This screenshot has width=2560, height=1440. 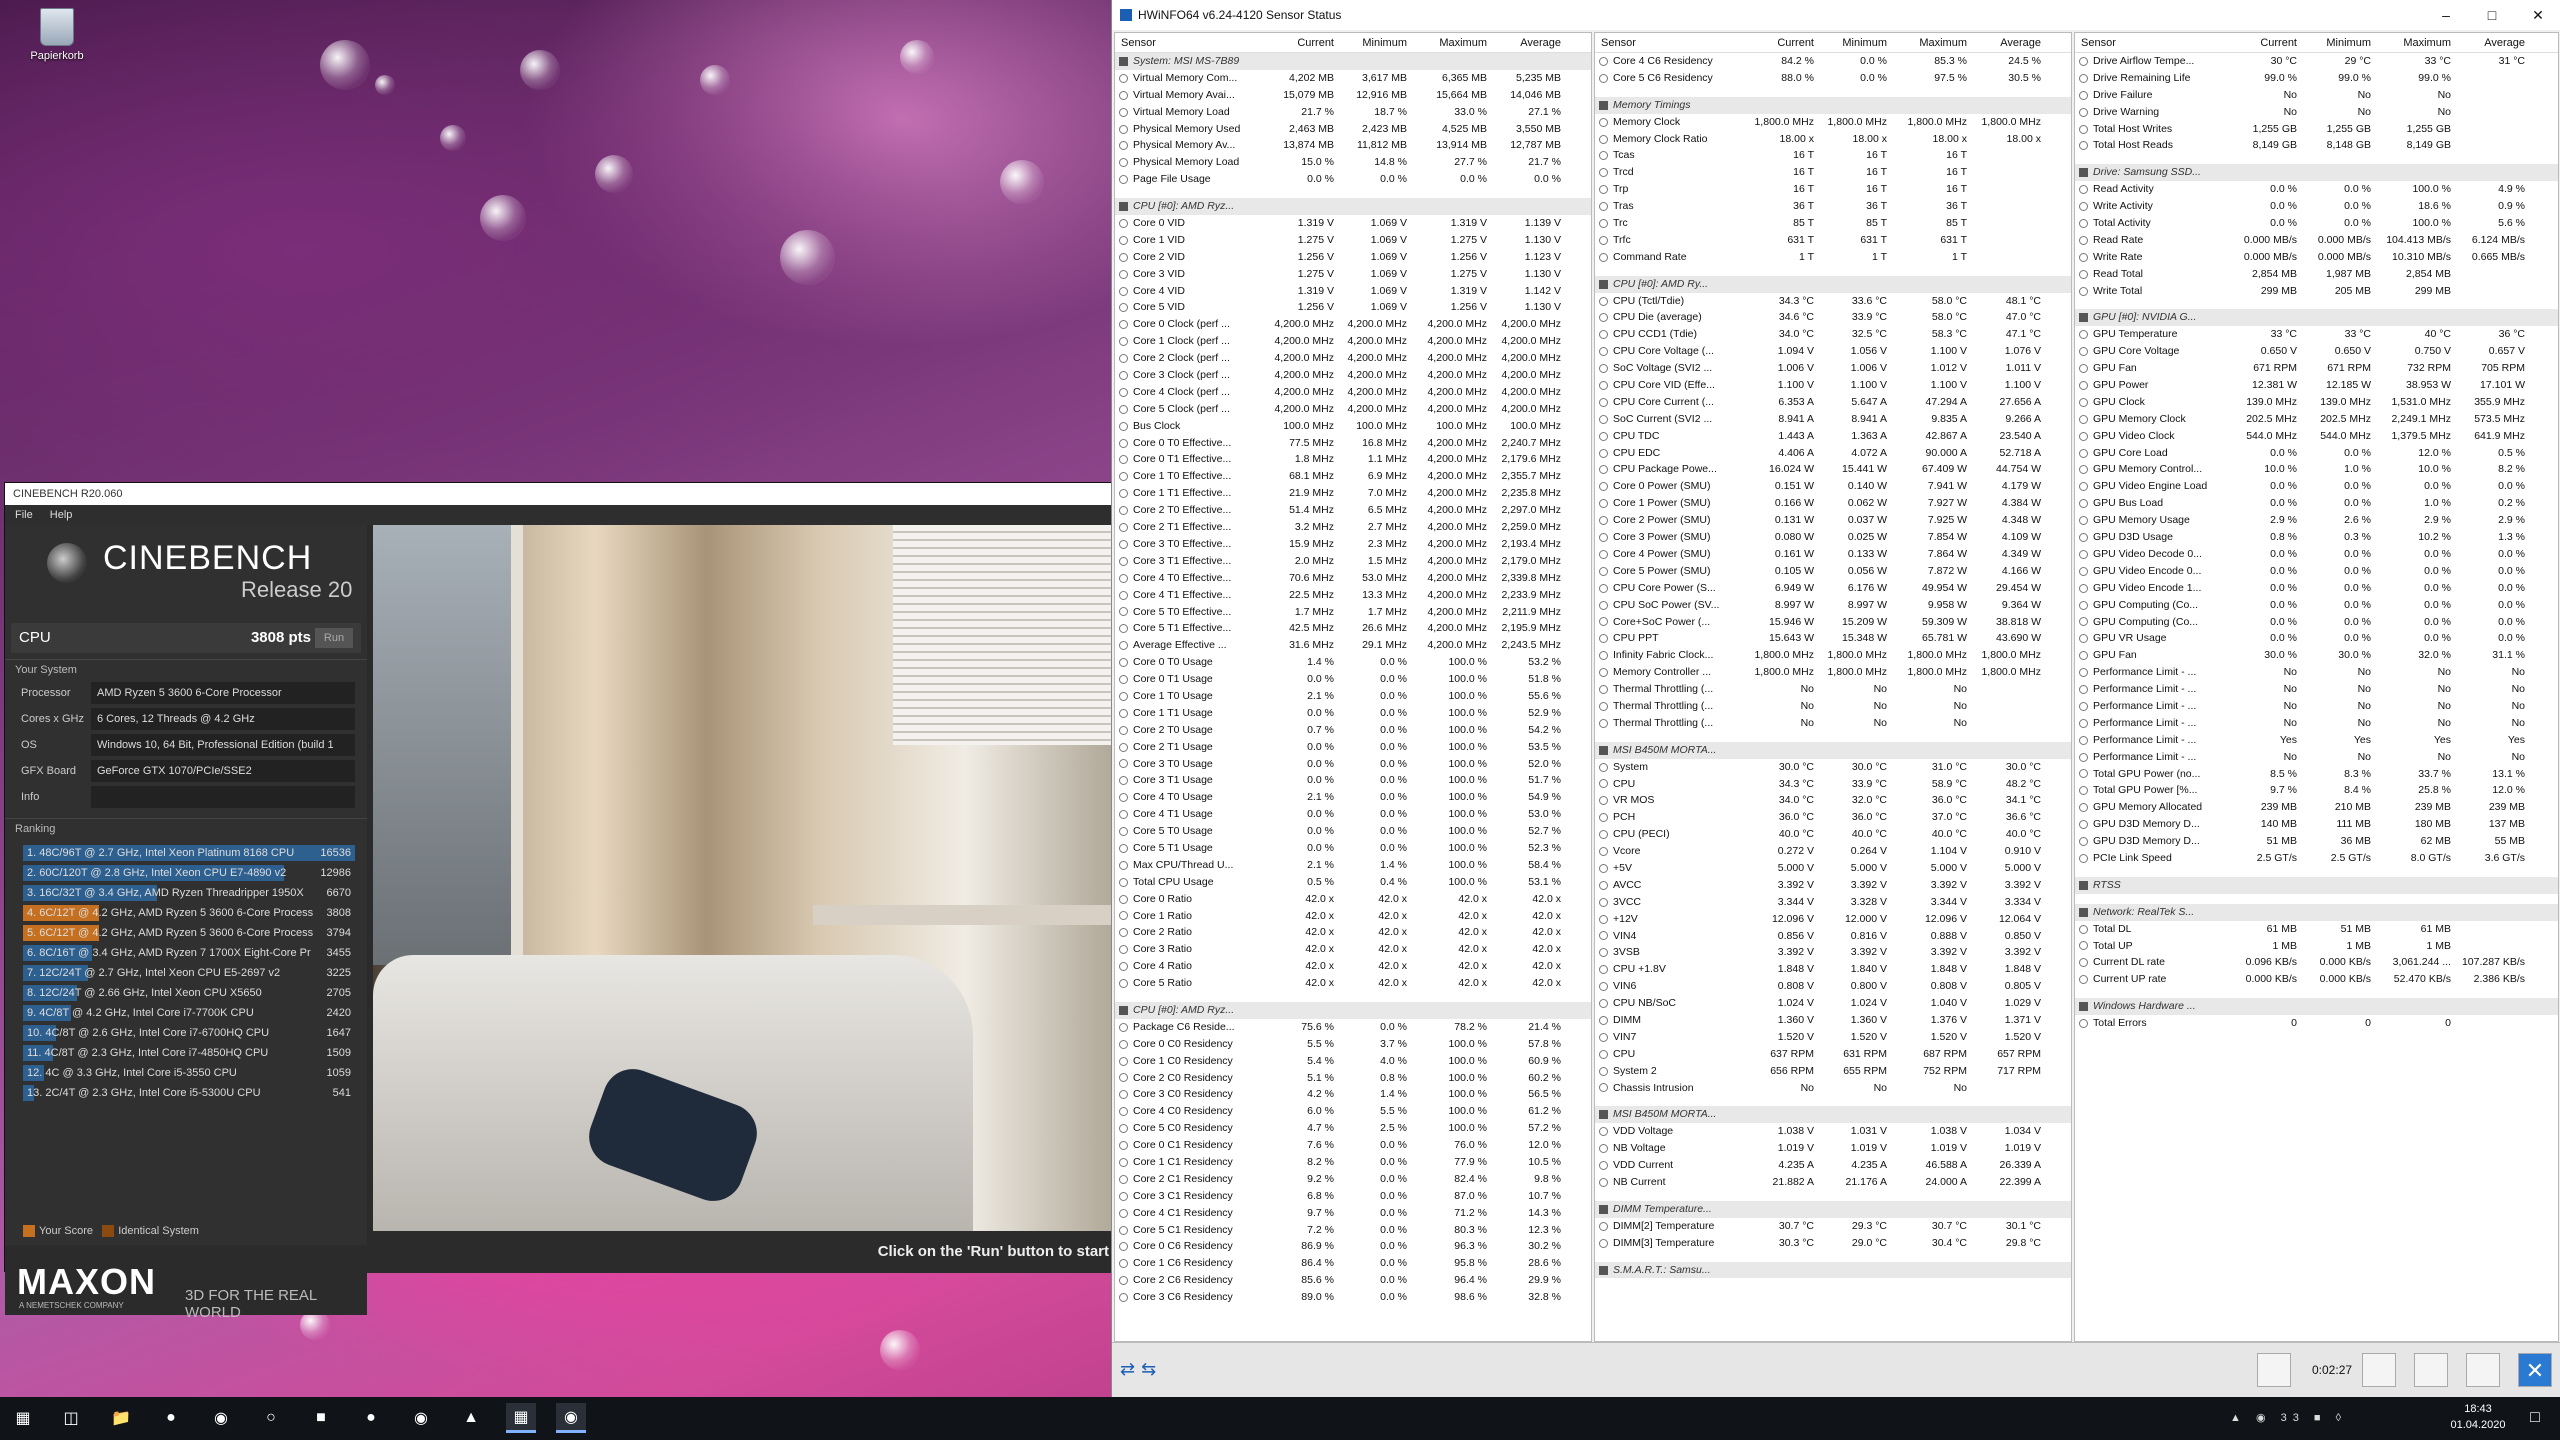 What do you see at coordinates (2316, 740) in the screenshot?
I see `sensor-row: Performance Limit - ... Yes Yes Yes Yes` at bounding box center [2316, 740].